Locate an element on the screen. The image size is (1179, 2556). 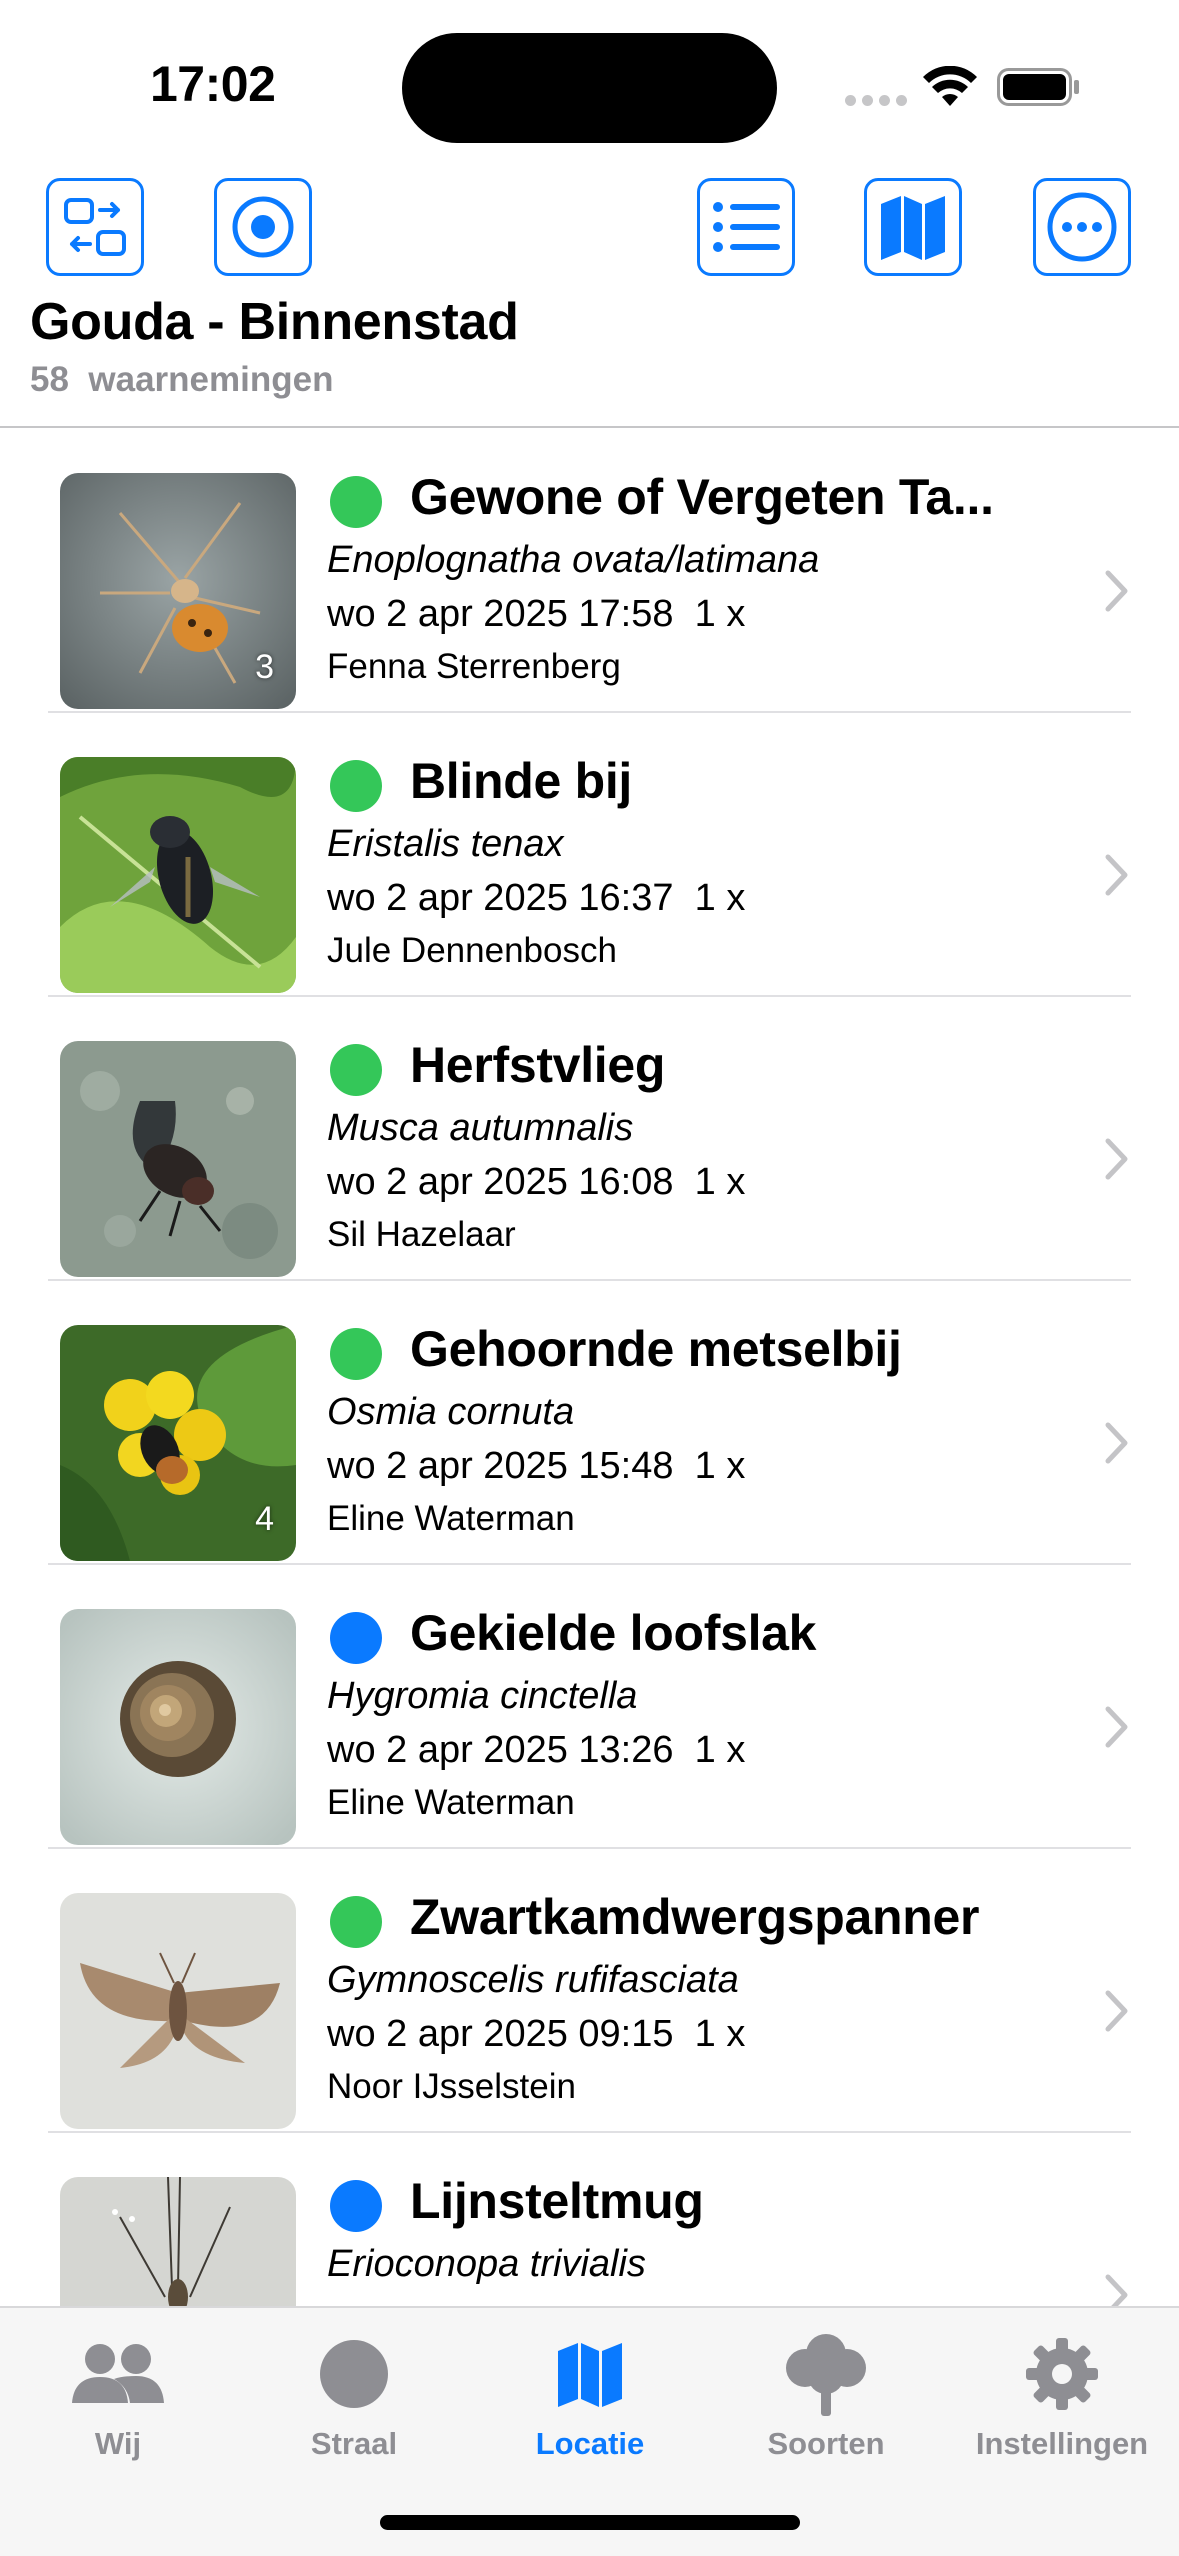
observation-photo: 3 is located at coordinates (178, 591).